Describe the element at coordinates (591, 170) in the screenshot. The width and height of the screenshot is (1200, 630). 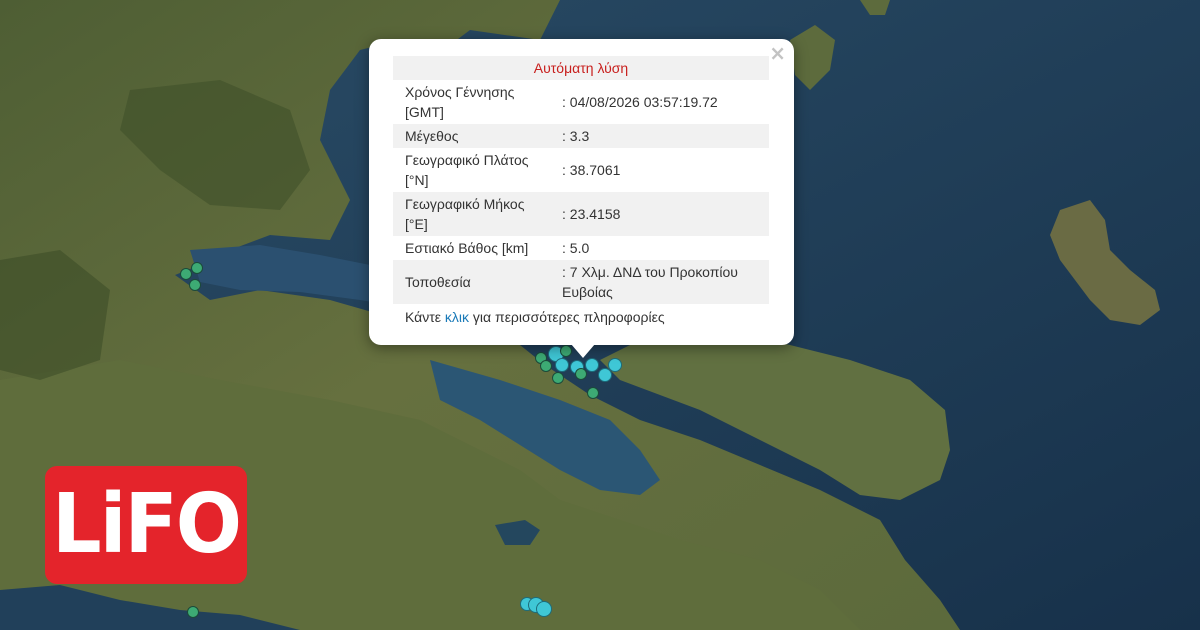
I see `latitude-value: : 38.7061` at that location.